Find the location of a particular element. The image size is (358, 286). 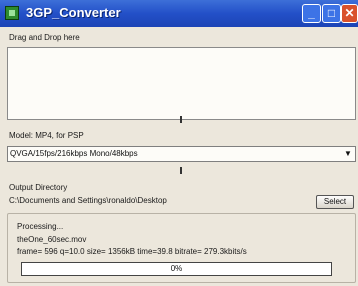

processing-file: theOne_60sec.mov is located at coordinates (52, 239).